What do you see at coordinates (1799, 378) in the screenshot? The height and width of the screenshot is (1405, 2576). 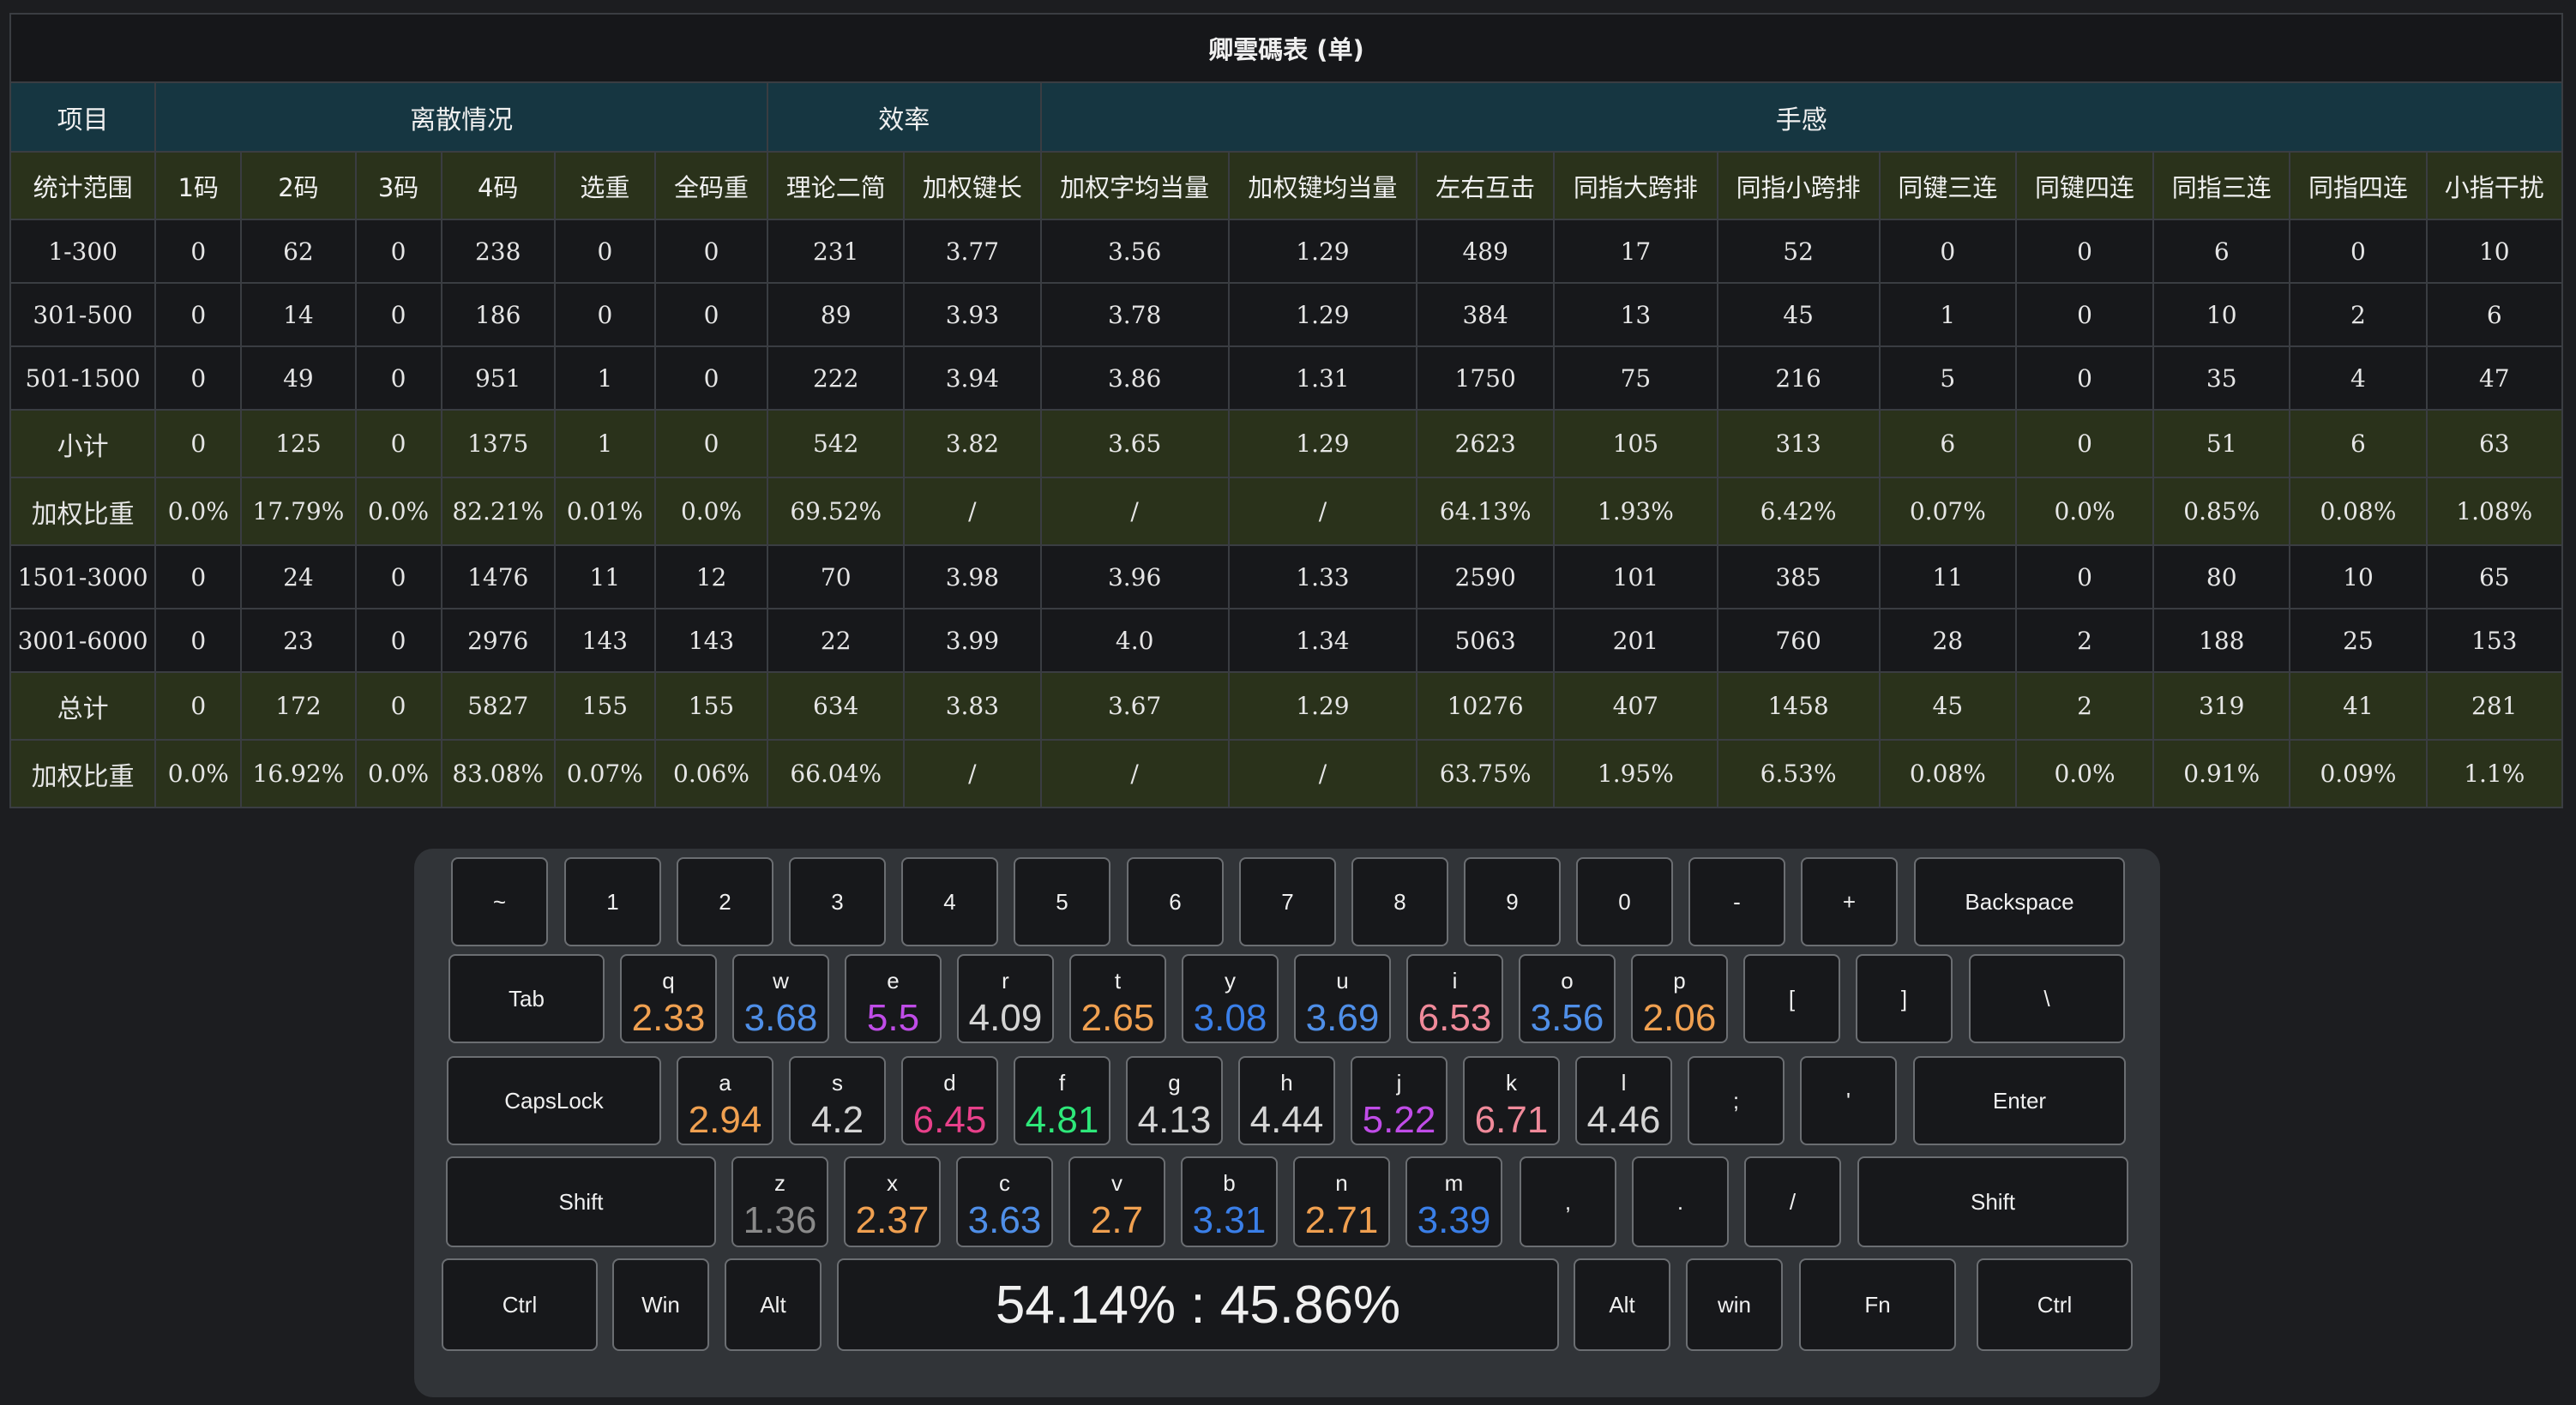 I see `table-cell: 216` at bounding box center [1799, 378].